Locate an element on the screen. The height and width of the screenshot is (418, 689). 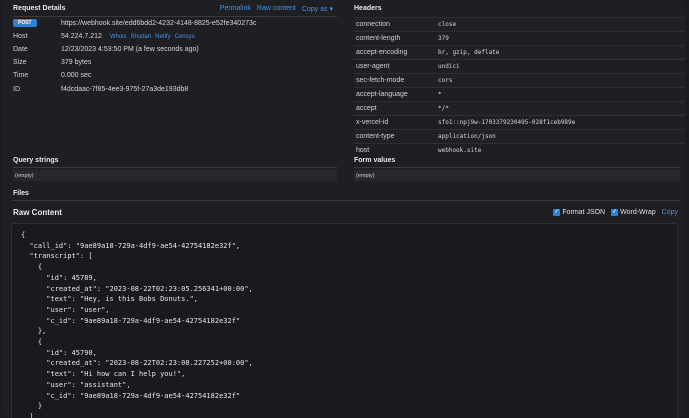
headers-title: Headers is located at coordinates (368, 8).